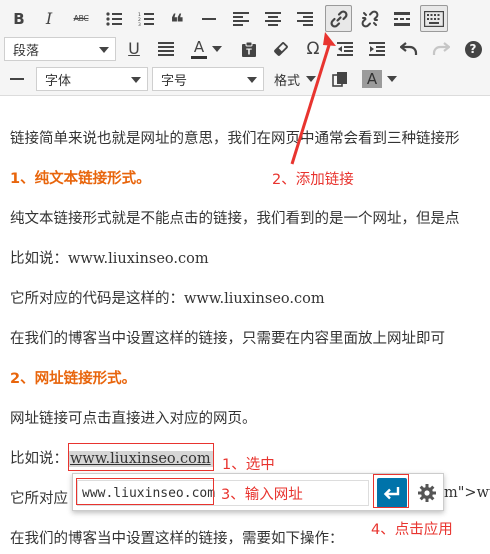 This screenshot has width=490, height=554. What do you see at coordinates (262, 495) in the screenshot?
I see `annotation-step-3: 3、输入网址` at bounding box center [262, 495].